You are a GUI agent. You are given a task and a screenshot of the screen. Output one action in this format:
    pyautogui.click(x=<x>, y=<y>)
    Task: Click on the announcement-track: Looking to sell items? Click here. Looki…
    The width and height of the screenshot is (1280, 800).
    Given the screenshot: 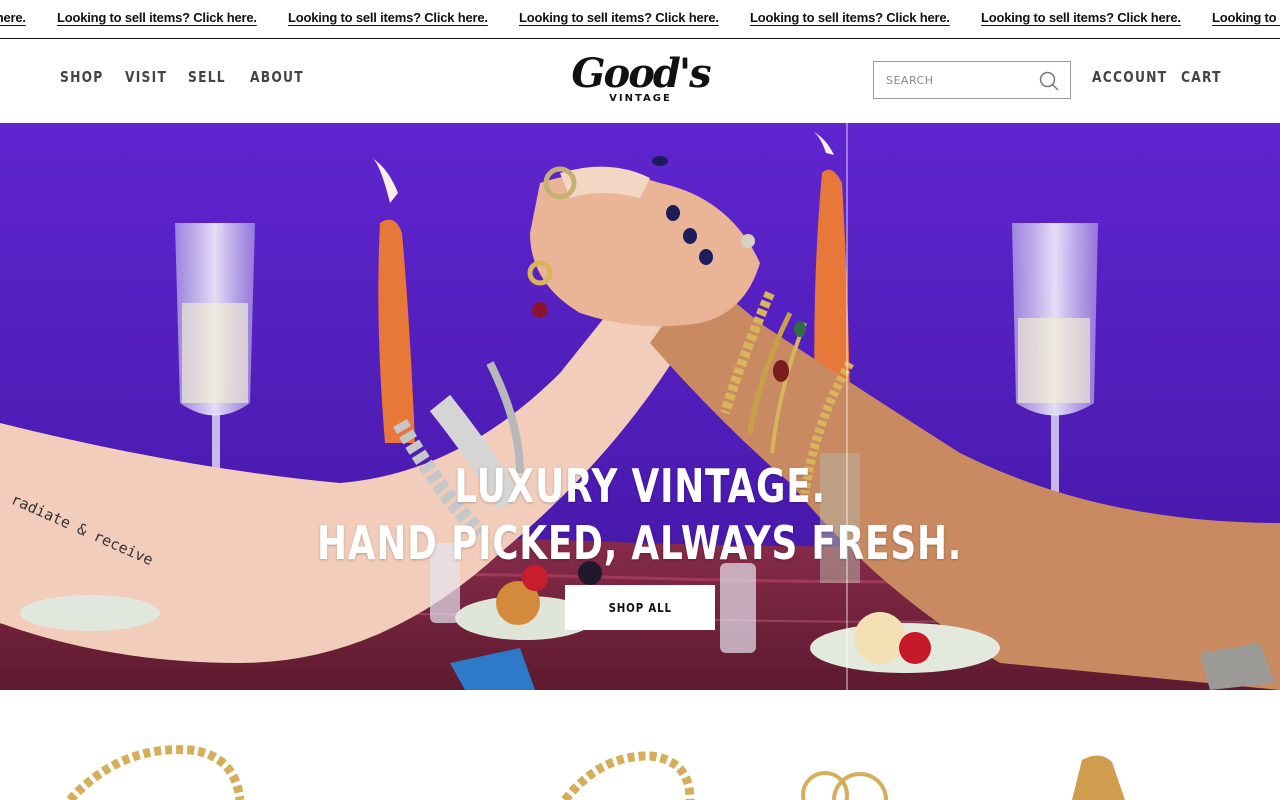 What is the action you would take?
    pyautogui.click(x=640, y=19)
    